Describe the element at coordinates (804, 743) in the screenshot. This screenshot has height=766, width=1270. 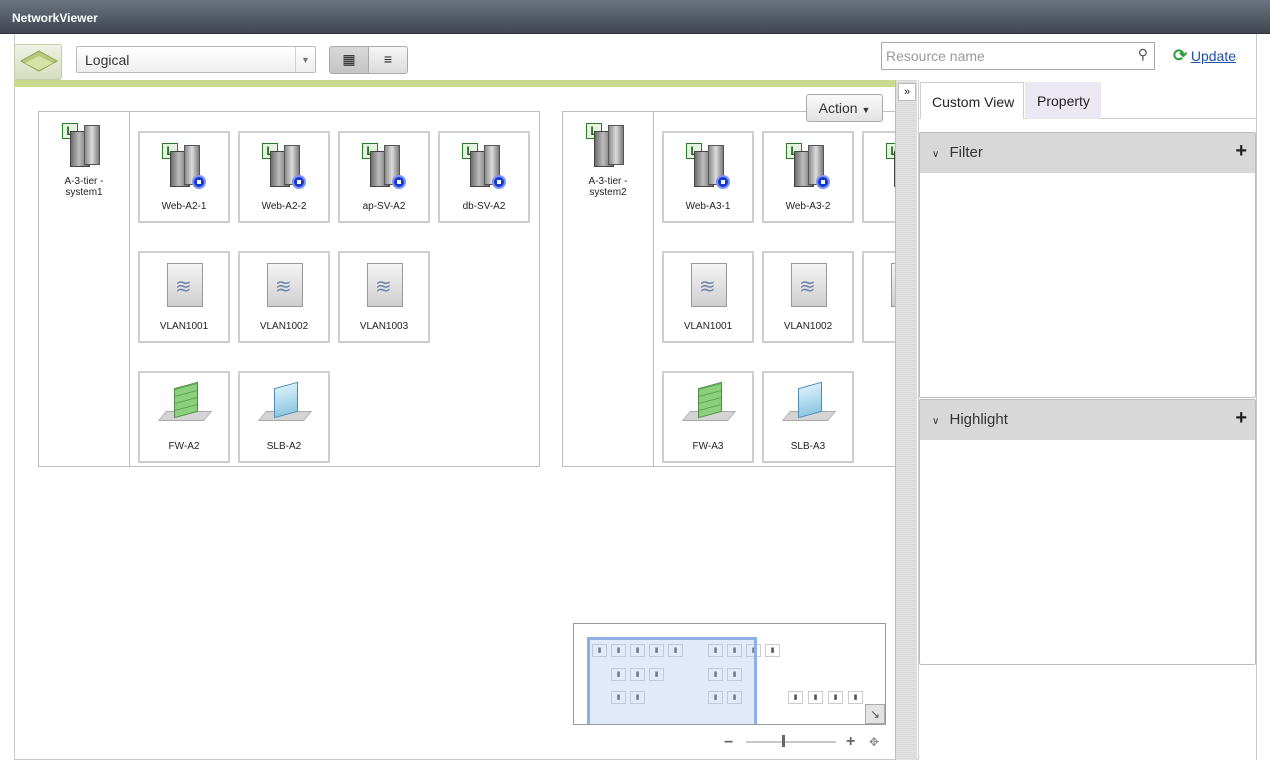
I see `zoom-control: − + ✥` at that location.